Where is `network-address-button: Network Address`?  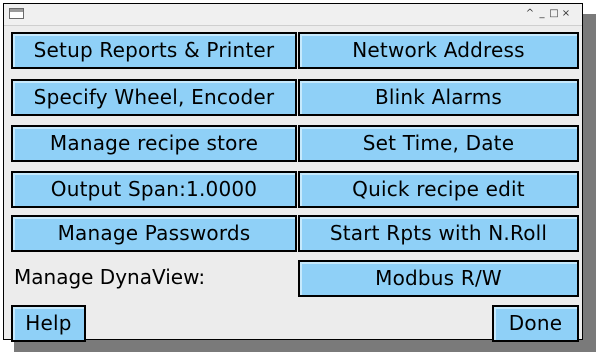
network-address-button: Network Address is located at coordinates (438, 50).